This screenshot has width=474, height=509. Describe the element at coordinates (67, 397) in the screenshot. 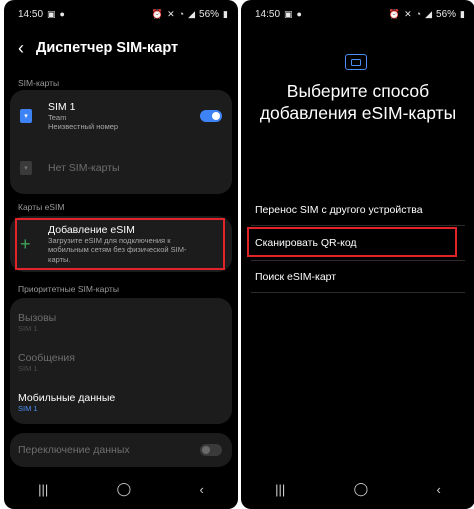

I see `mobile-data-title: Мобильные данные` at that location.